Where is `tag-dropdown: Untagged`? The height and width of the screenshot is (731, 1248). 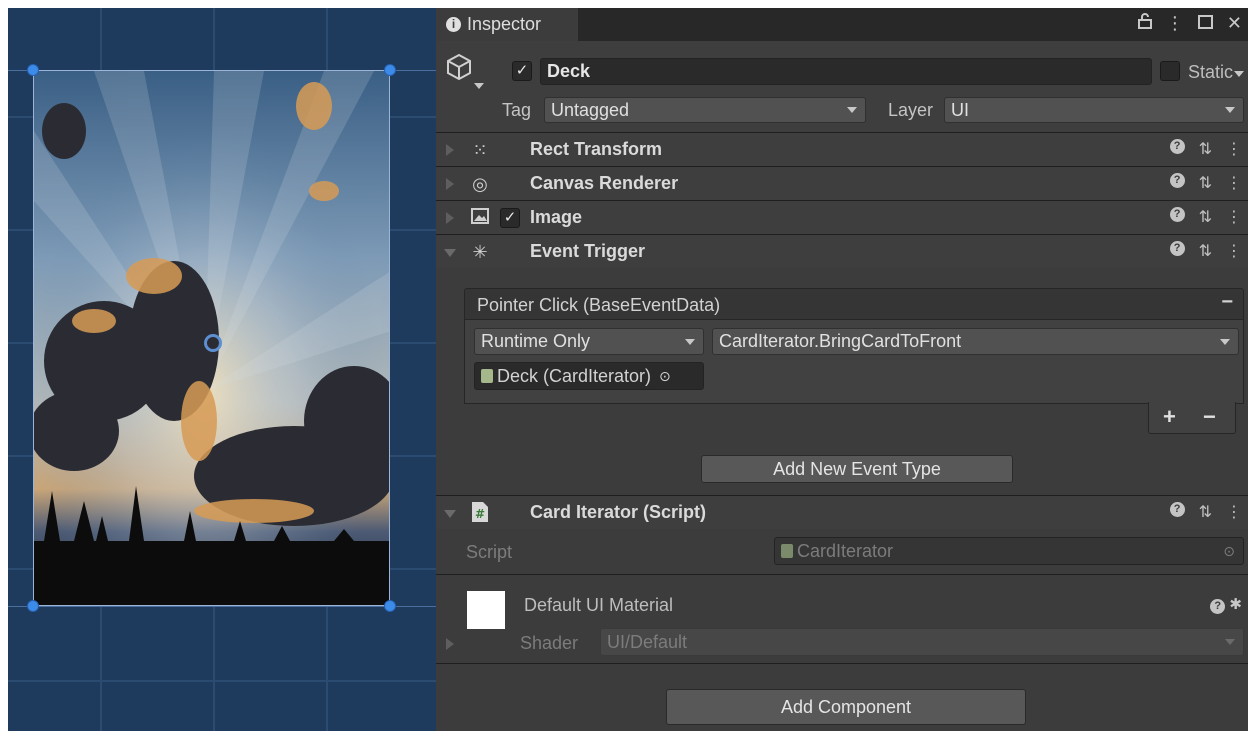
tag-dropdown: Untagged is located at coordinates (705, 110).